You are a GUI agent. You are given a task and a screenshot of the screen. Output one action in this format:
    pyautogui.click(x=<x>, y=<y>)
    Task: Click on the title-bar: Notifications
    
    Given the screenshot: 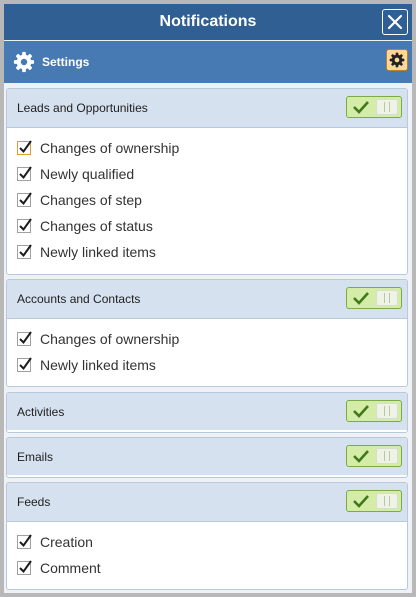 What is the action you would take?
    pyautogui.click(x=208, y=22)
    